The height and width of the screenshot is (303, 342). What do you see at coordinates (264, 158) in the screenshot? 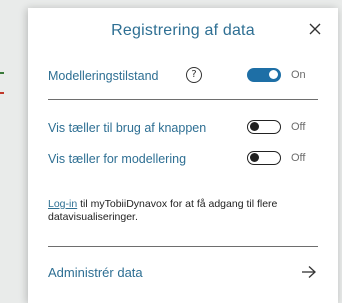
I see `modelling-counter-toggle` at bounding box center [264, 158].